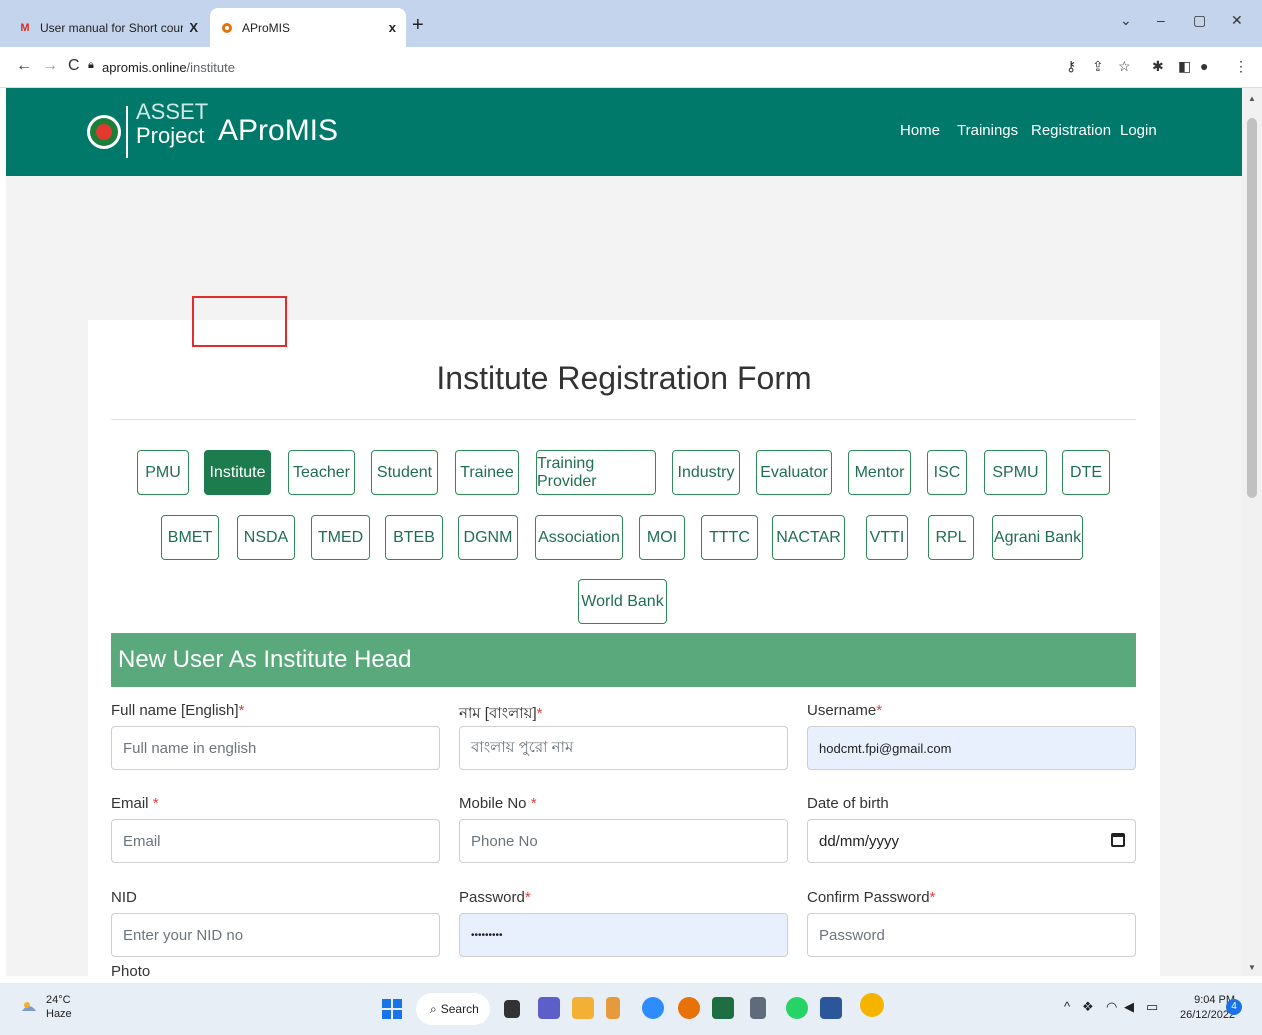 This screenshot has height=1035, width=1262. What do you see at coordinates (266, 537) in the screenshot?
I see `role-button-nsda: NSDA` at bounding box center [266, 537].